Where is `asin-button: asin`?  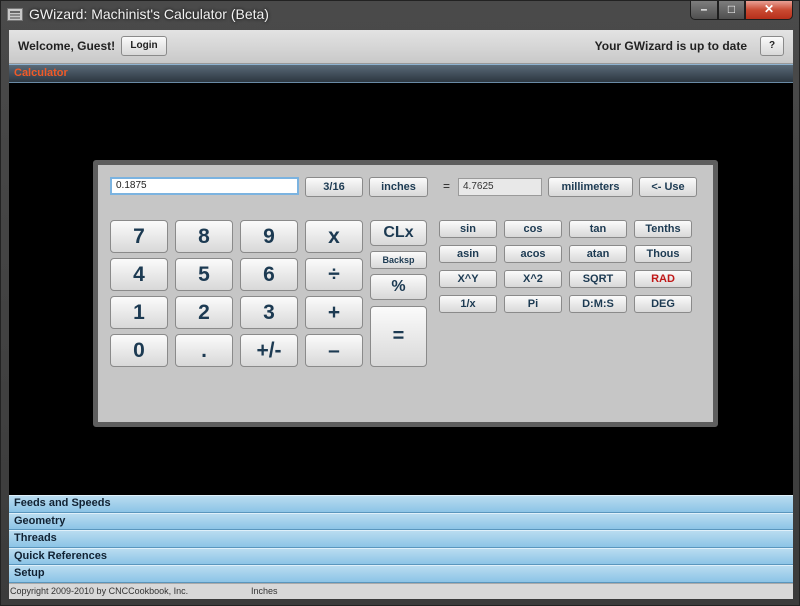 asin-button: asin is located at coordinates (468, 254).